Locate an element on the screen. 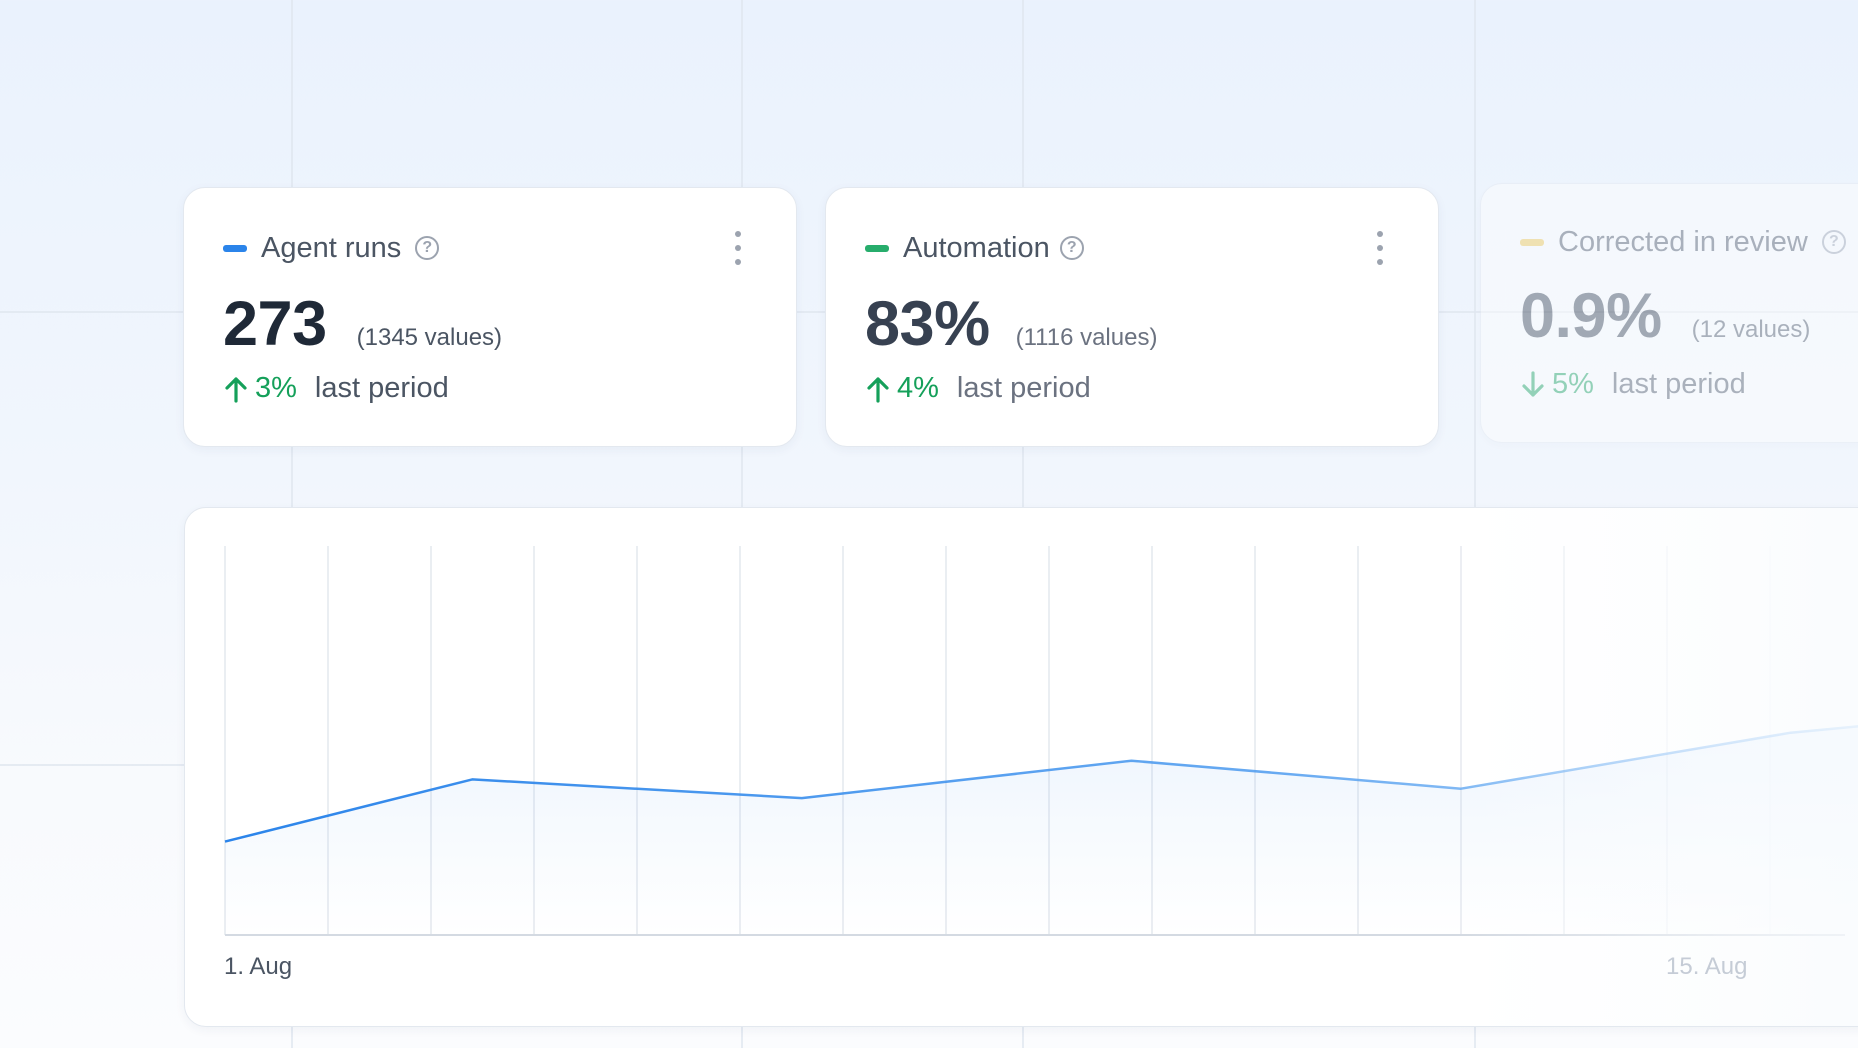 This screenshot has height=1048, width=1858. kpi-title: Automation is located at coordinates (976, 247).